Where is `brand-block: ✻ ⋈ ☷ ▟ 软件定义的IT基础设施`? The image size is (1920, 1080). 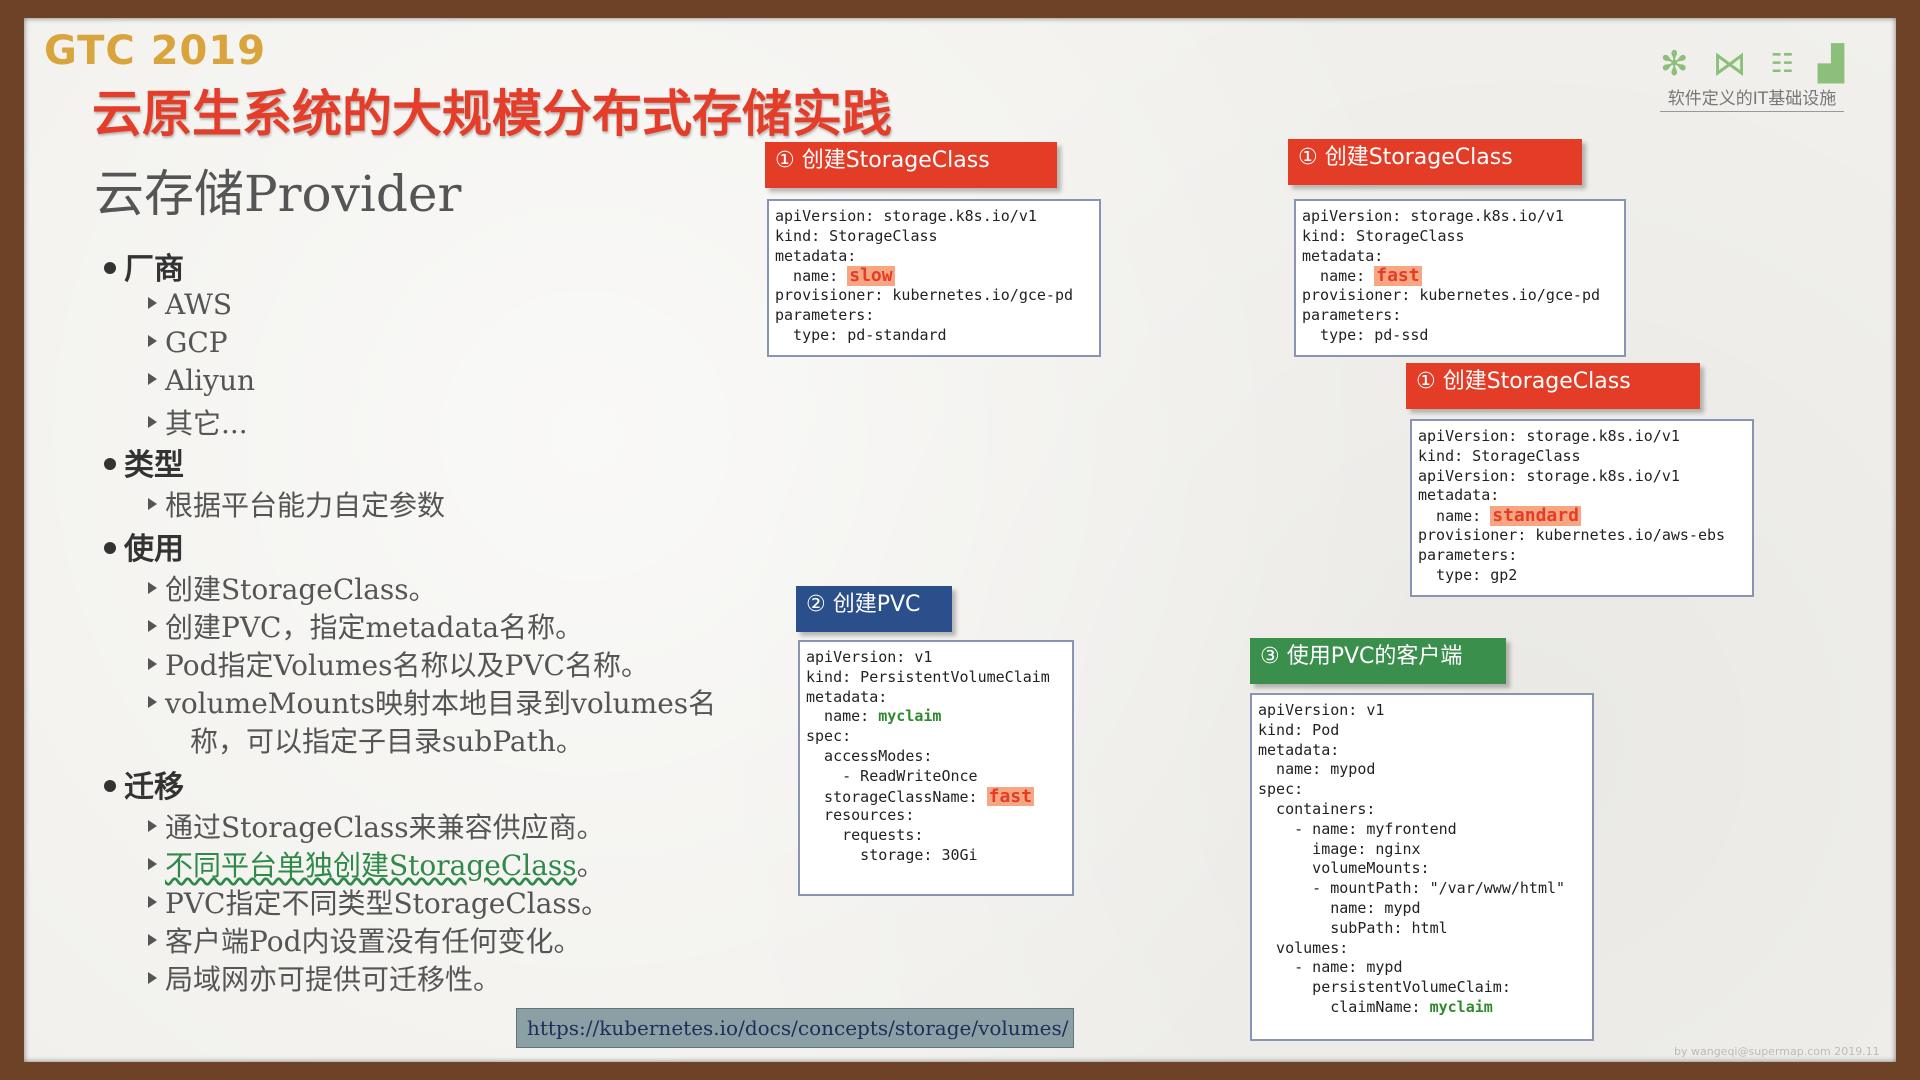 brand-block: ✻ ⋈ ☷ ▟ 软件定义的IT基础设施 is located at coordinates (1752, 76).